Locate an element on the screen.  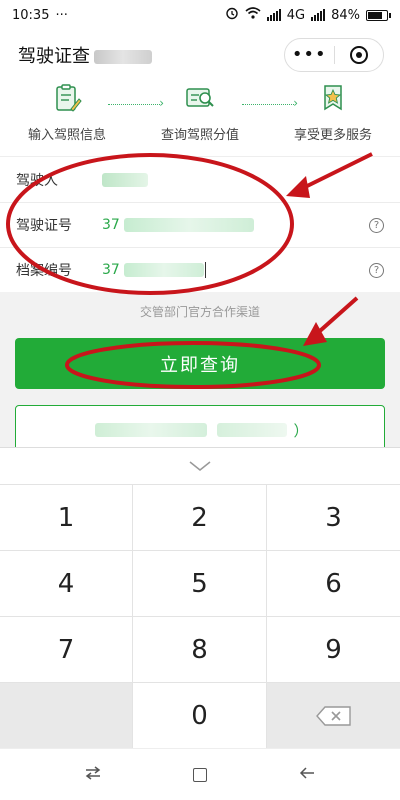
driver-name-label: 驾驶人 is located at coordinates (37, 180).